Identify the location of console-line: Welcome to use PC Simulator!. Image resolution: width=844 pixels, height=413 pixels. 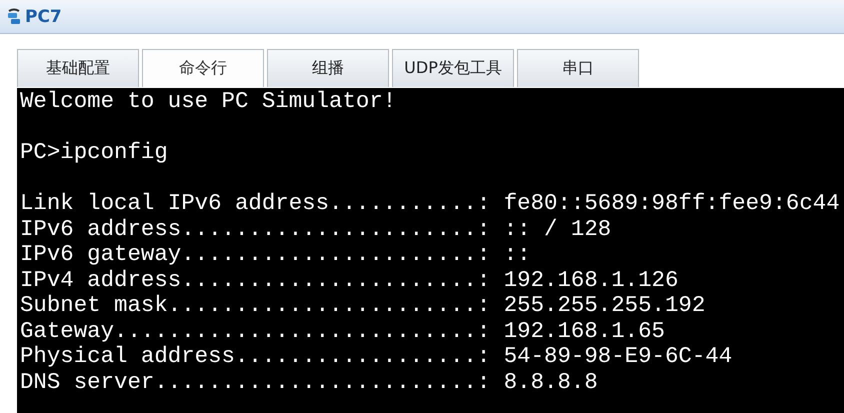
(209, 101).